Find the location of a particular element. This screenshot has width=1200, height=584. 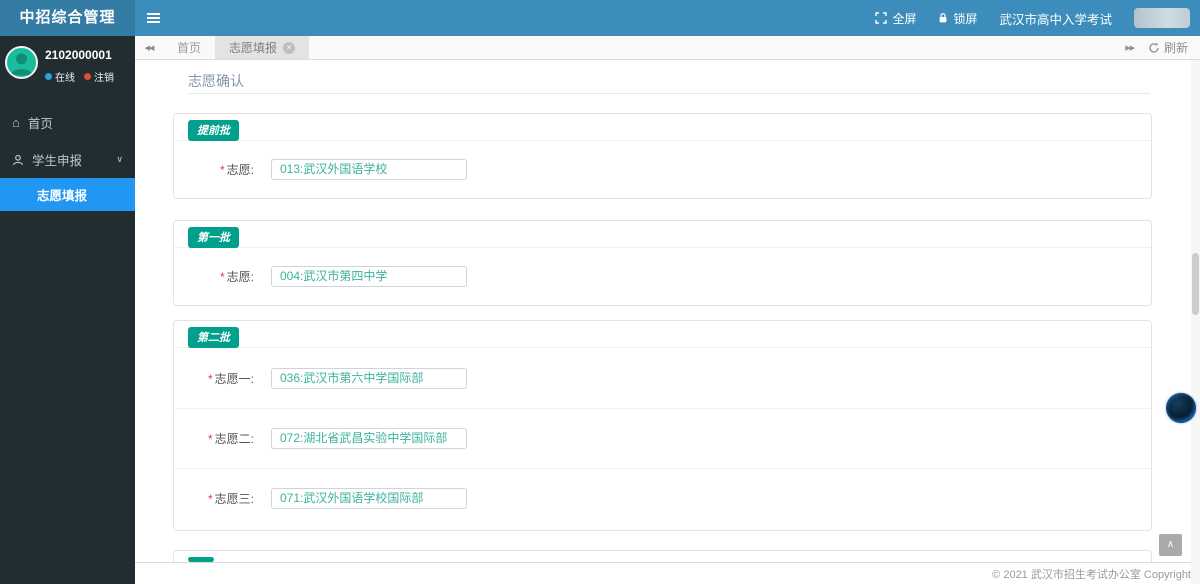

user-id: 2102000001 is located at coordinates (78, 55).